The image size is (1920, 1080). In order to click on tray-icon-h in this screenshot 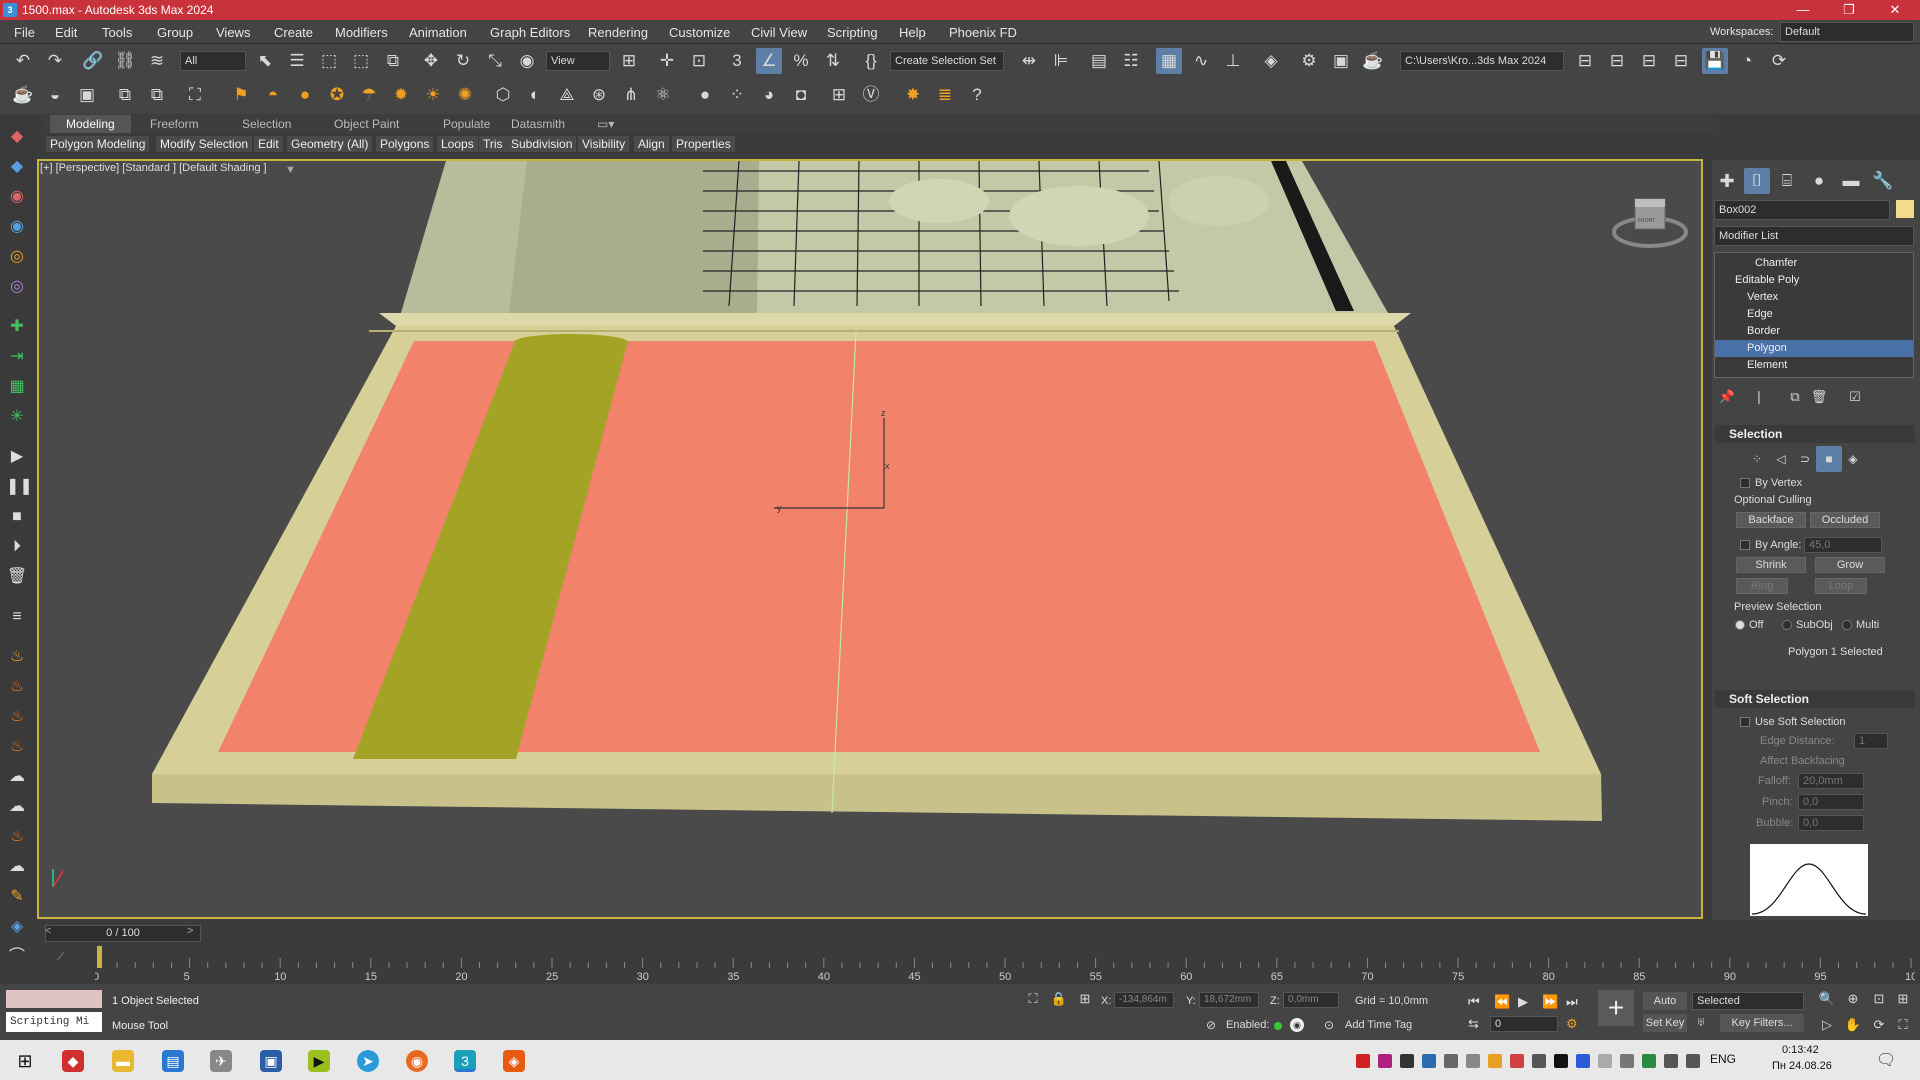, I will do `click(1539, 1061)`.